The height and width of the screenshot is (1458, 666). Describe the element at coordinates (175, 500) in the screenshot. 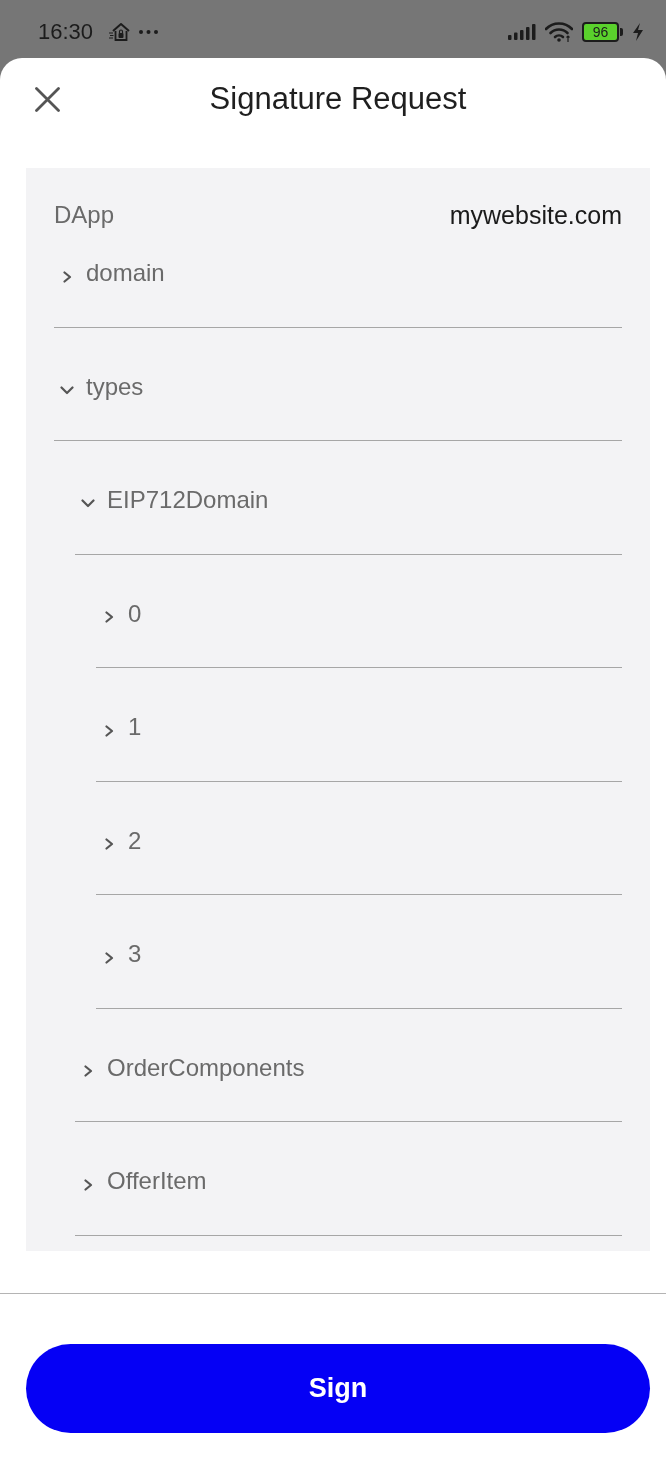

I see `tree-toggle: EIP712Domain` at that location.